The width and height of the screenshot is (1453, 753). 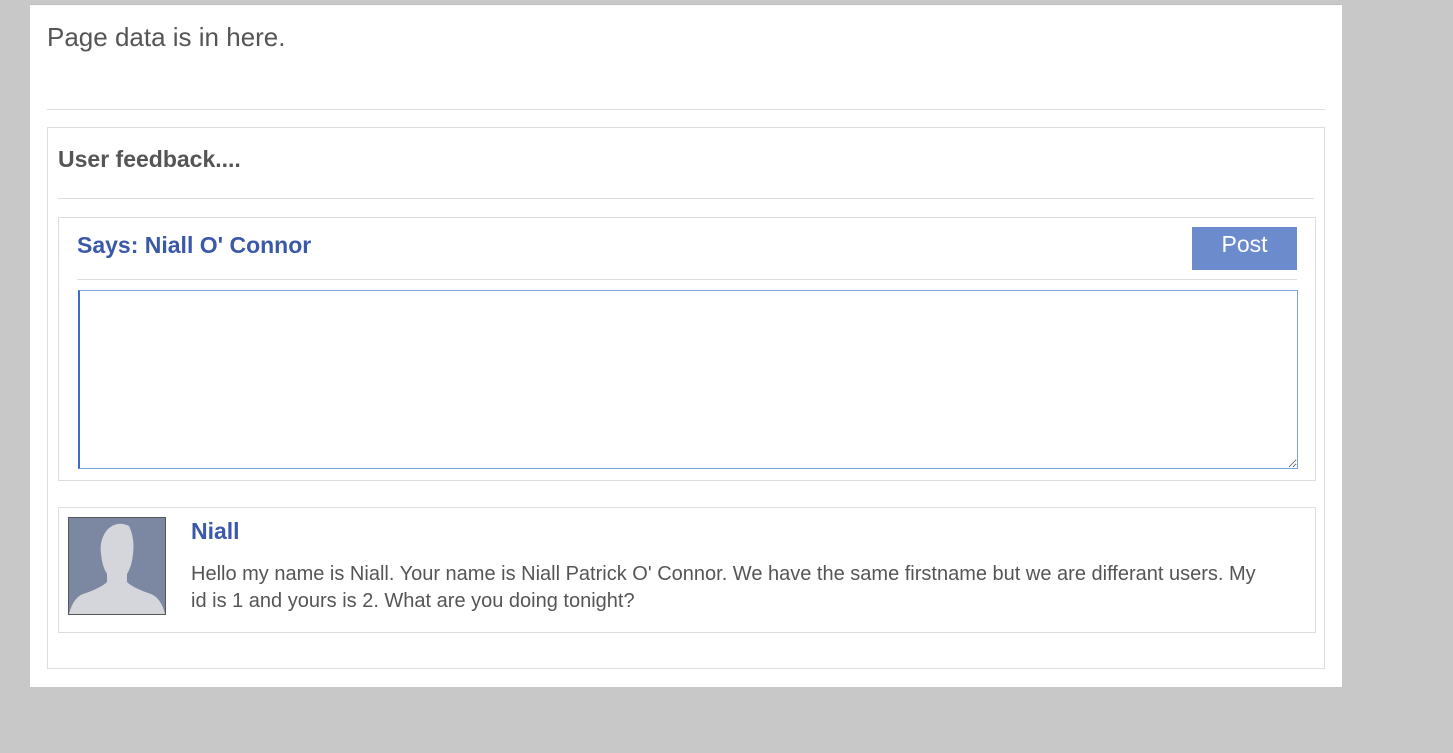 I want to click on current-user-name: Niall O' Connor, so click(x=228, y=245).